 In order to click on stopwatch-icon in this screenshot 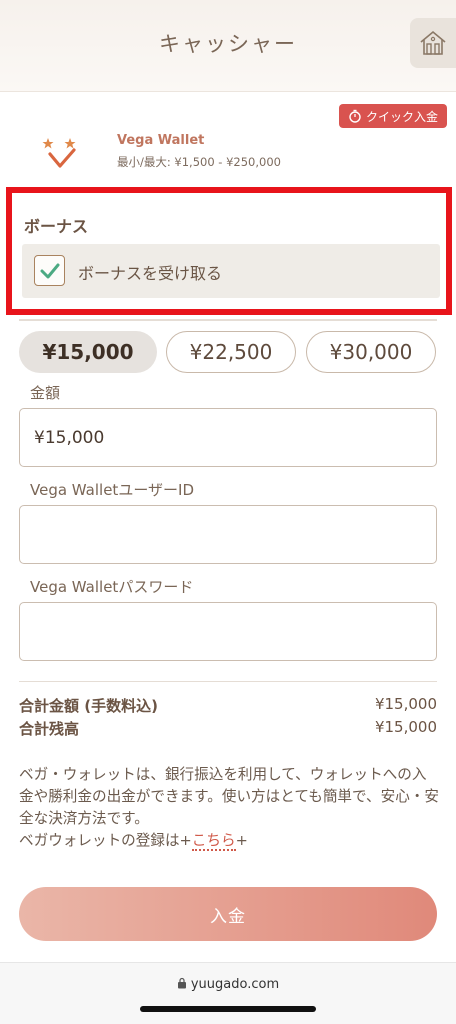, I will do `click(355, 116)`.